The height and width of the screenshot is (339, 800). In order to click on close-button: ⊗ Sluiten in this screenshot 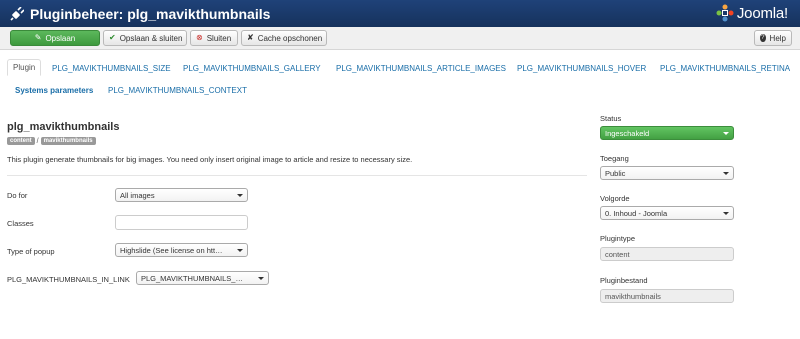, I will do `click(214, 38)`.